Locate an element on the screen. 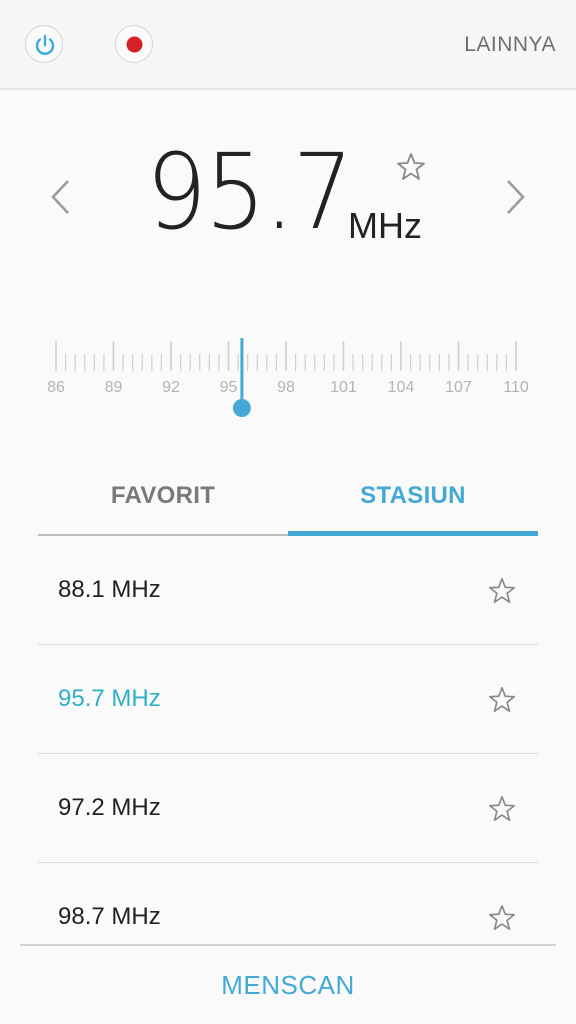 The width and height of the screenshot is (576, 1024). power-button is located at coordinates (44, 44).